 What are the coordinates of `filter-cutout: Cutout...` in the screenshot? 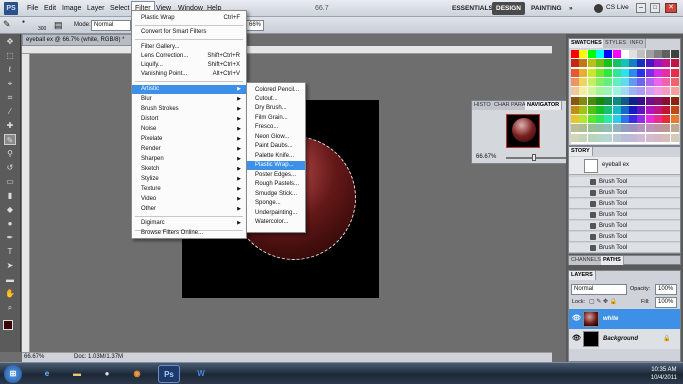 It's located at (276, 99).